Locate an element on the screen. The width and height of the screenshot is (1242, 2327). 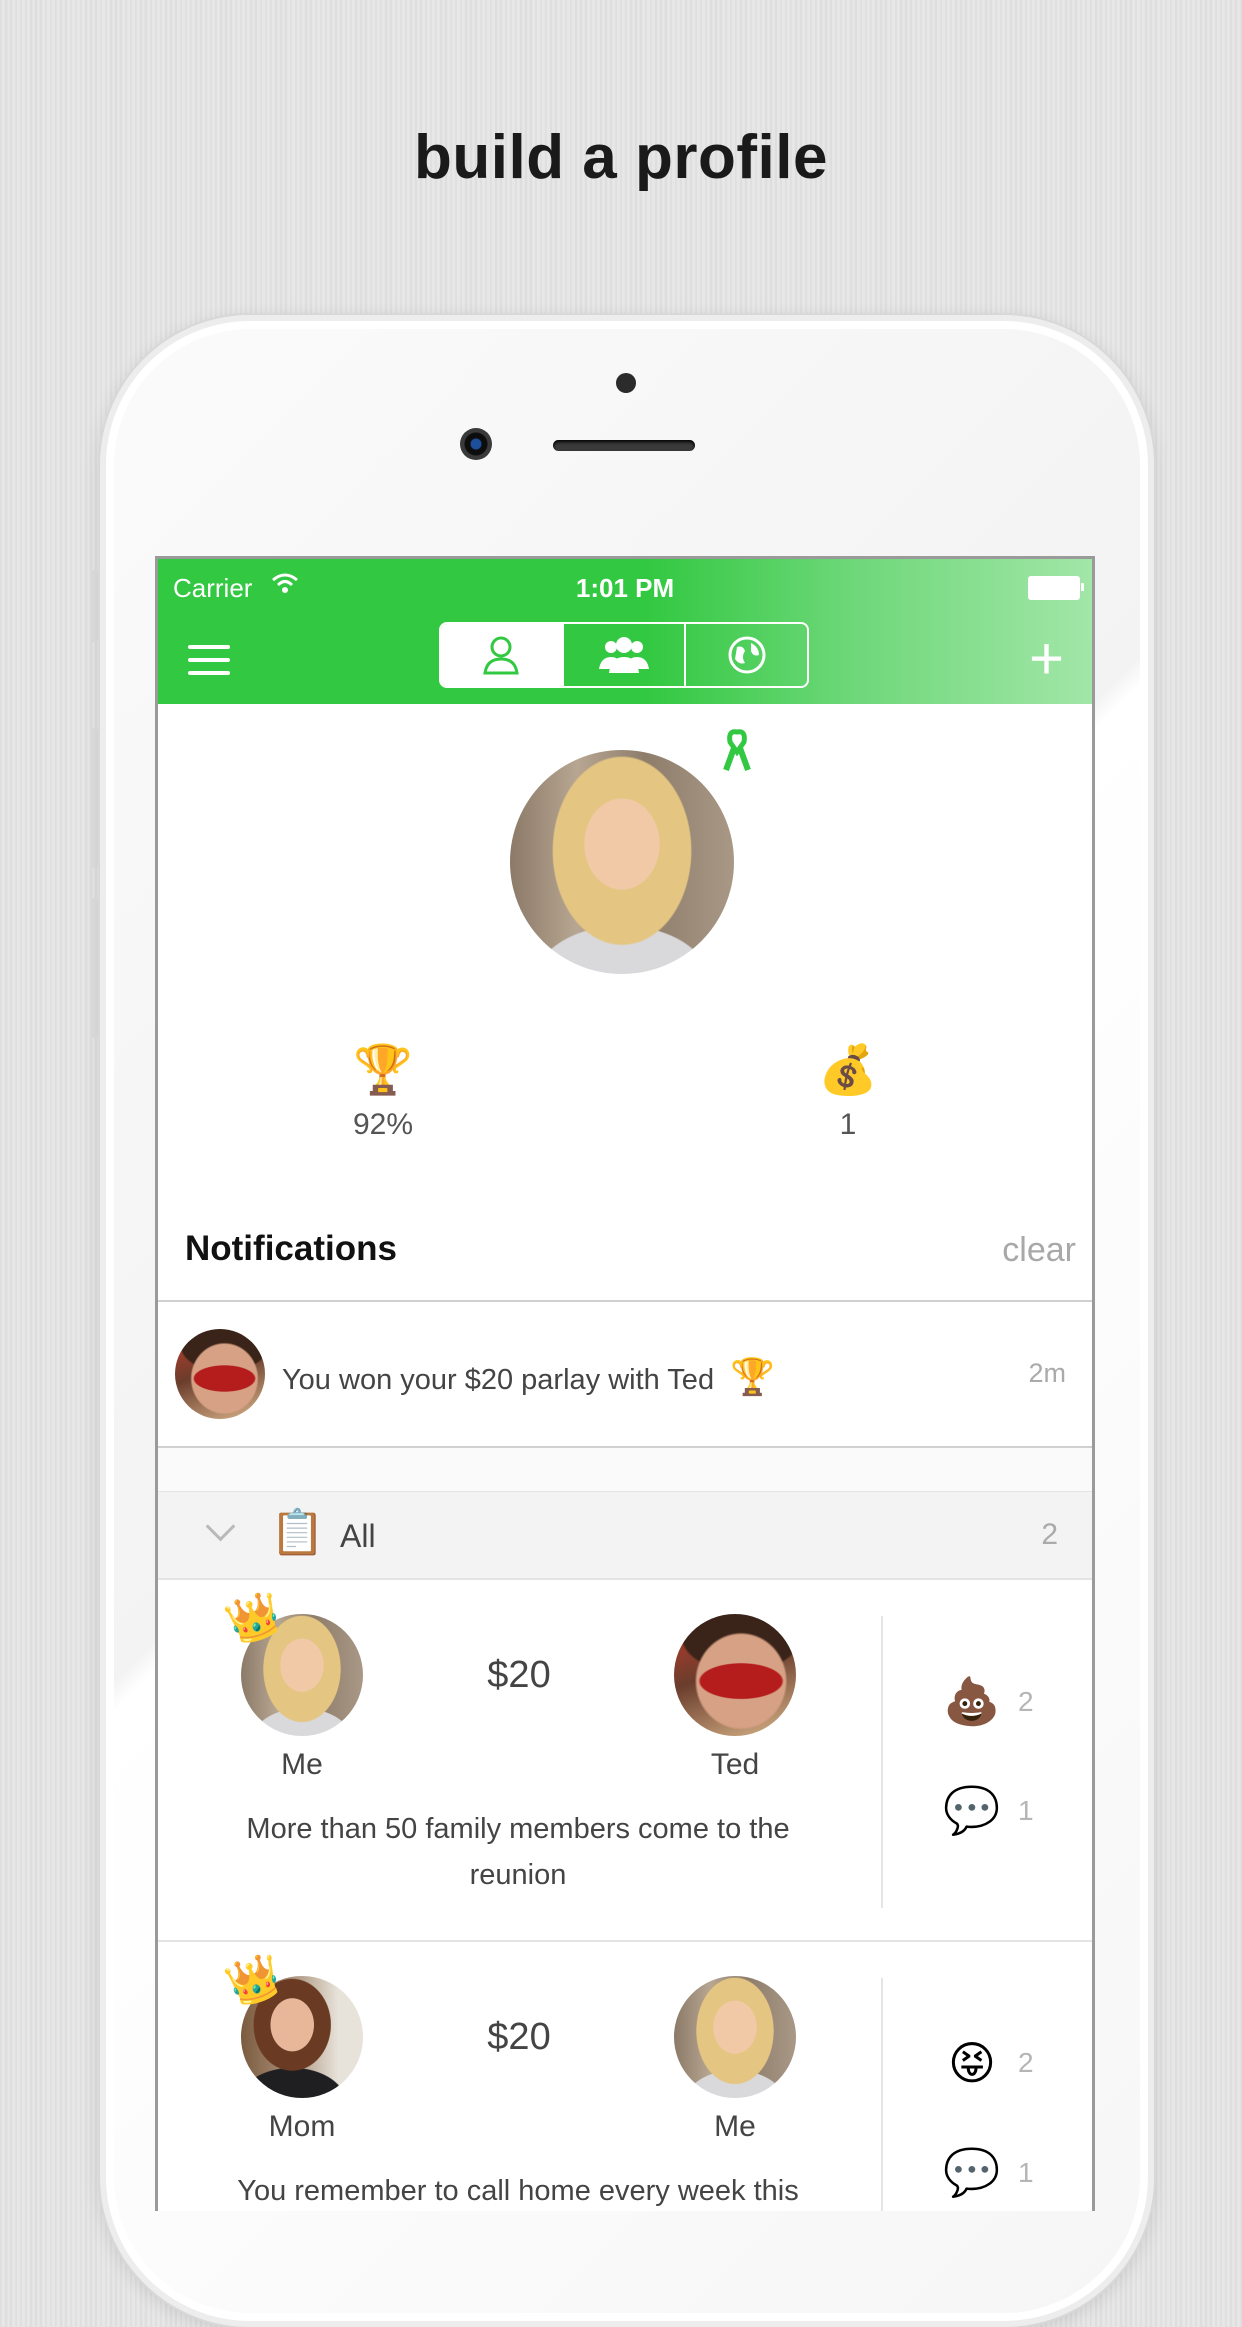
earpiece-speaker is located at coordinates (624, 445).